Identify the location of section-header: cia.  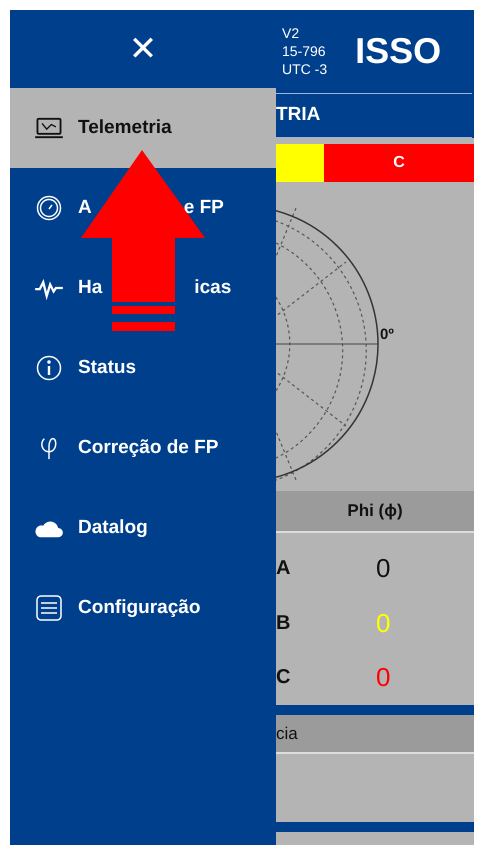
(287, 734).